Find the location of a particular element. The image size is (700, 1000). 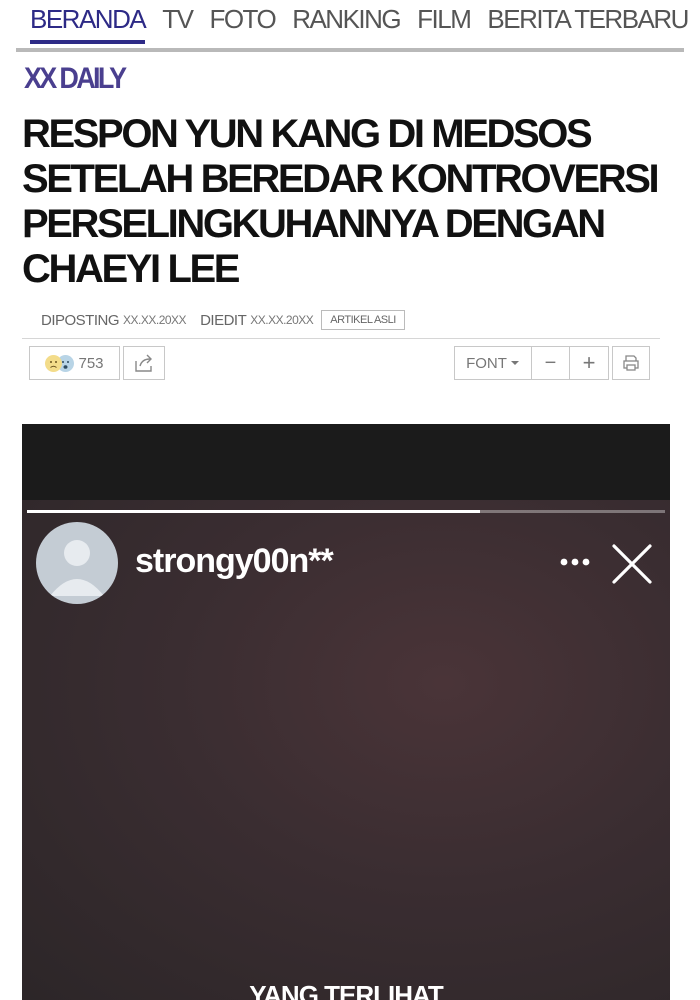

nav-foto: FOTO is located at coordinates (242, 20).